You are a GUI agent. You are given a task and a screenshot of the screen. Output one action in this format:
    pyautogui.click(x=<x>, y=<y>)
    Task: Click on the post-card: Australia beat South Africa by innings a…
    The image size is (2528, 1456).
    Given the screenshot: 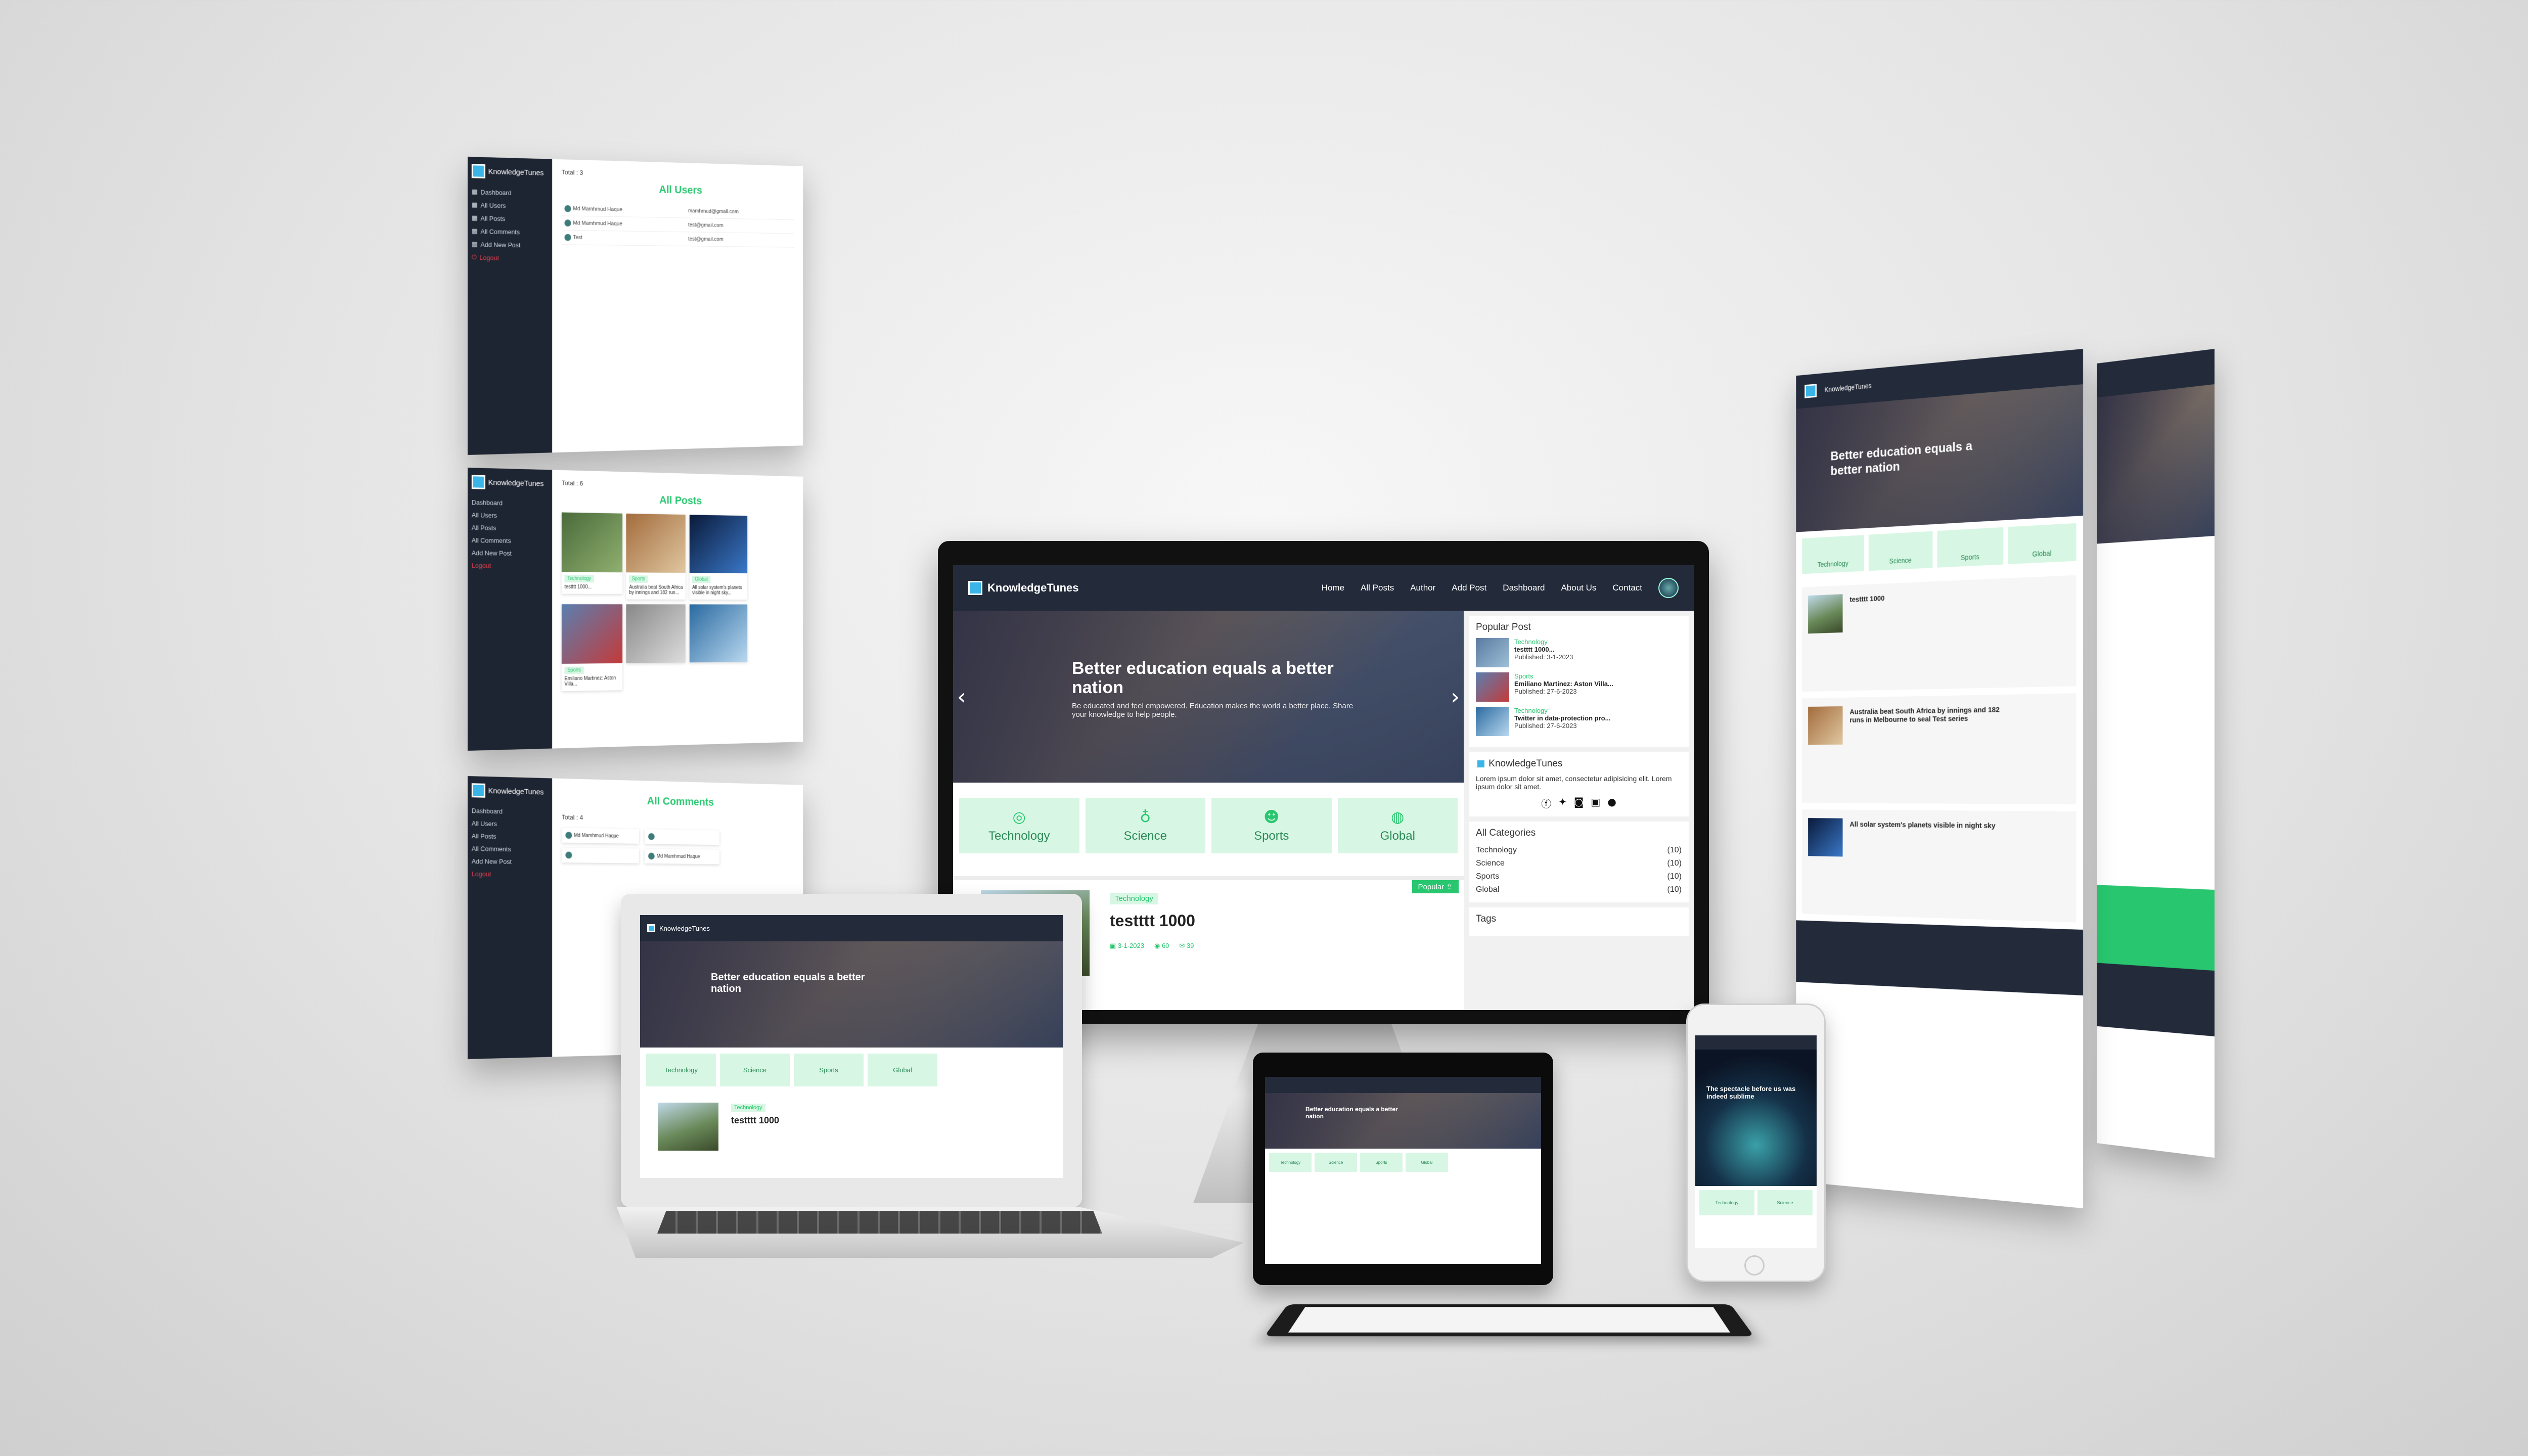 What is the action you would take?
    pyautogui.click(x=1939, y=748)
    